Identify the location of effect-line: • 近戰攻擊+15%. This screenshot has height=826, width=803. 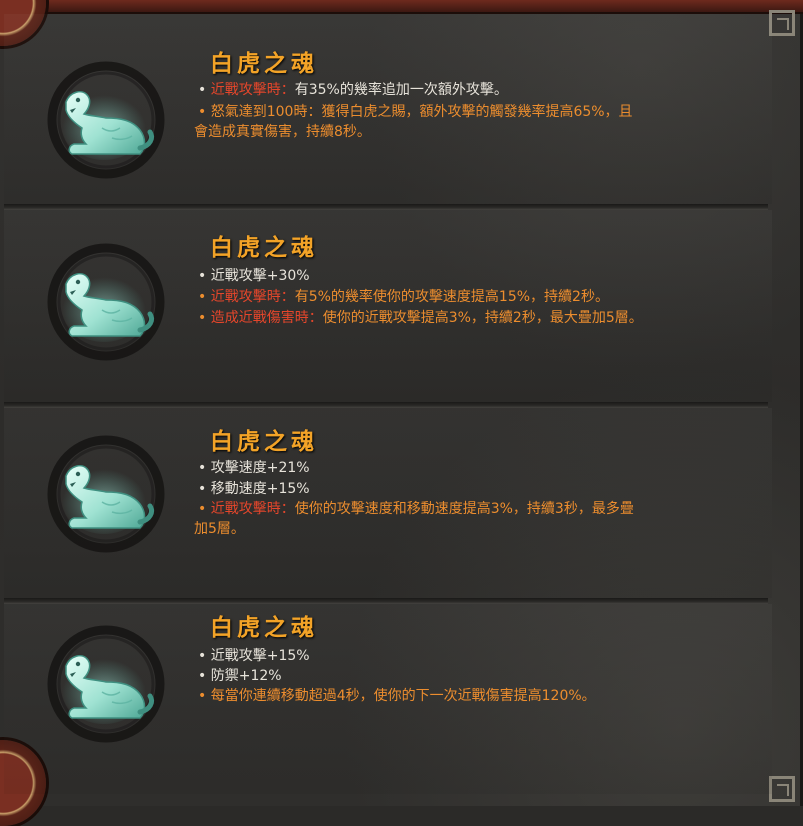
(254, 656).